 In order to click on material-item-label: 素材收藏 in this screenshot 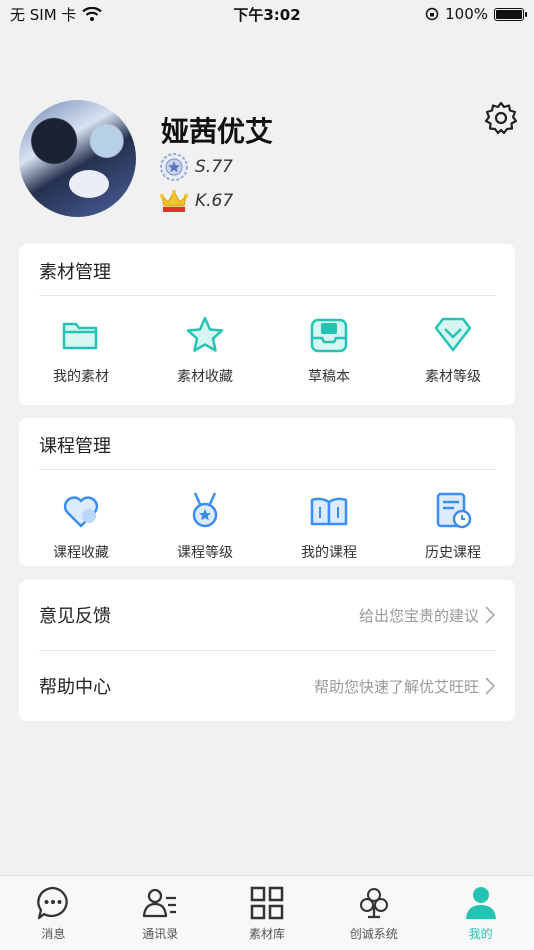, I will do `click(205, 377)`.